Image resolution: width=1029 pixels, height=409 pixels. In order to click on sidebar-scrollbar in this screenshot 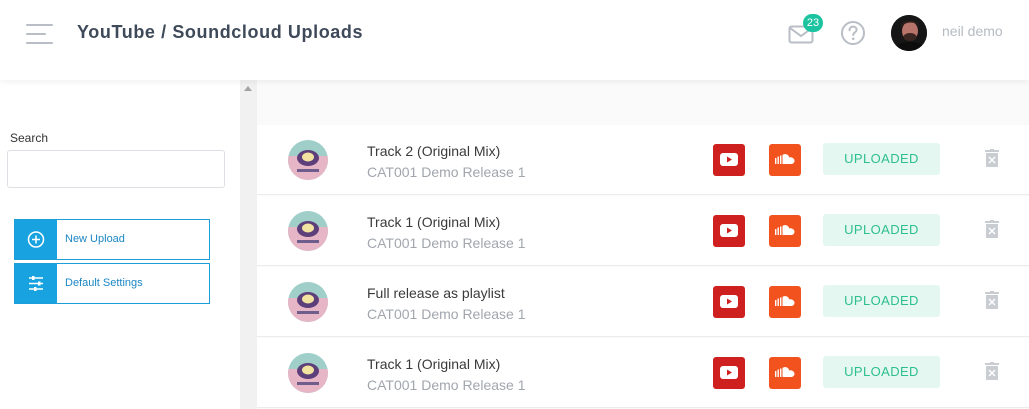, I will do `click(248, 244)`.